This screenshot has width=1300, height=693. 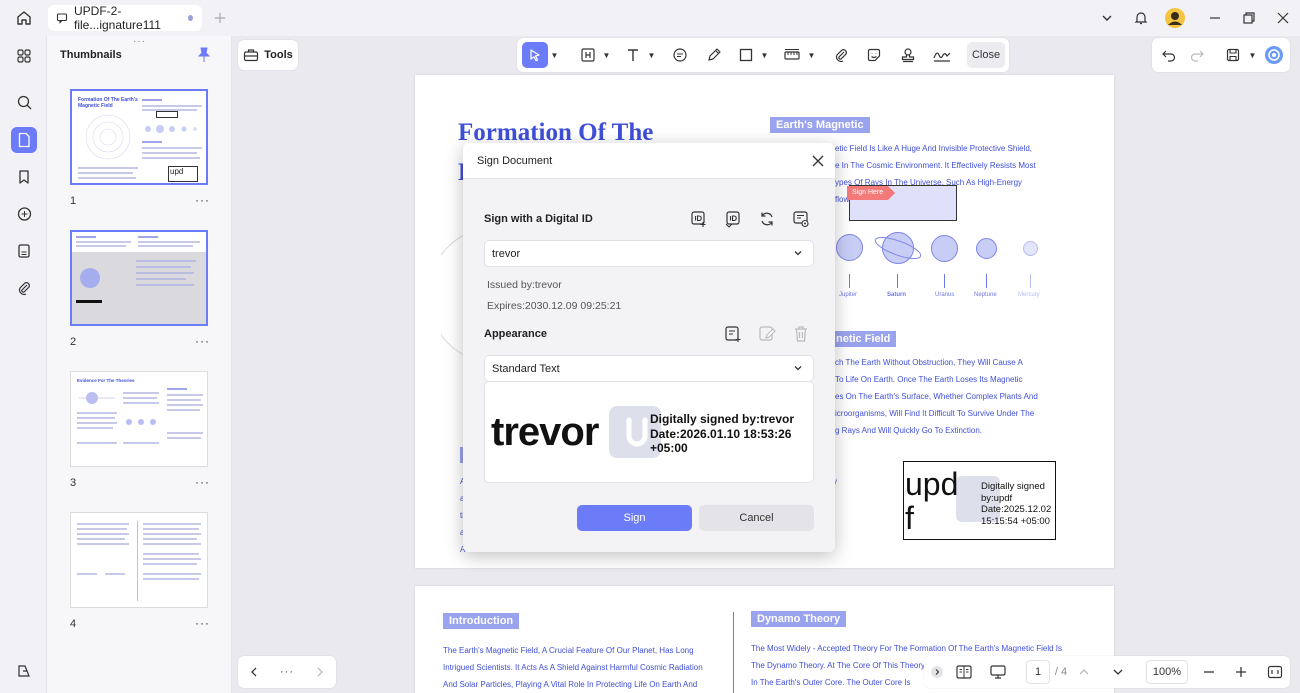 What do you see at coordinates (986, 55) in the screenshot?
I see `close-tools-button: Close` at bounding box center [986, 55].